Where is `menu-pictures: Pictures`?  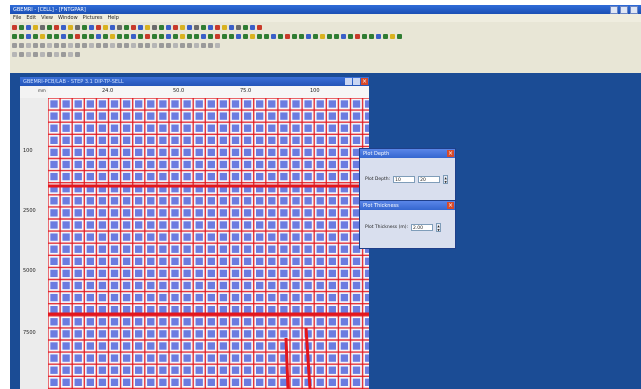
menu-pictures: Pictures is located at coordinates (93, 18).